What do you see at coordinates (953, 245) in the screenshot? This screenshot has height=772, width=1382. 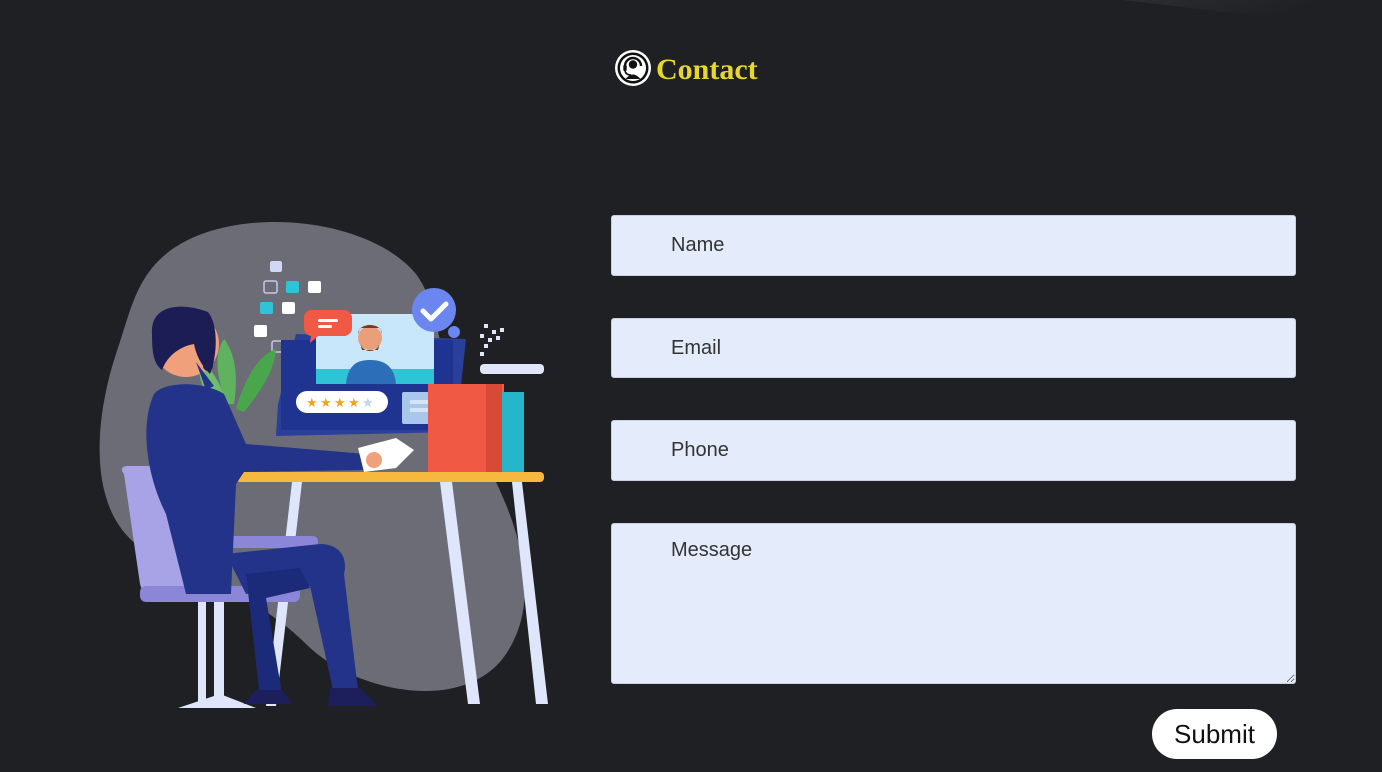 I see `name-input` at bounding box center [953, 245].